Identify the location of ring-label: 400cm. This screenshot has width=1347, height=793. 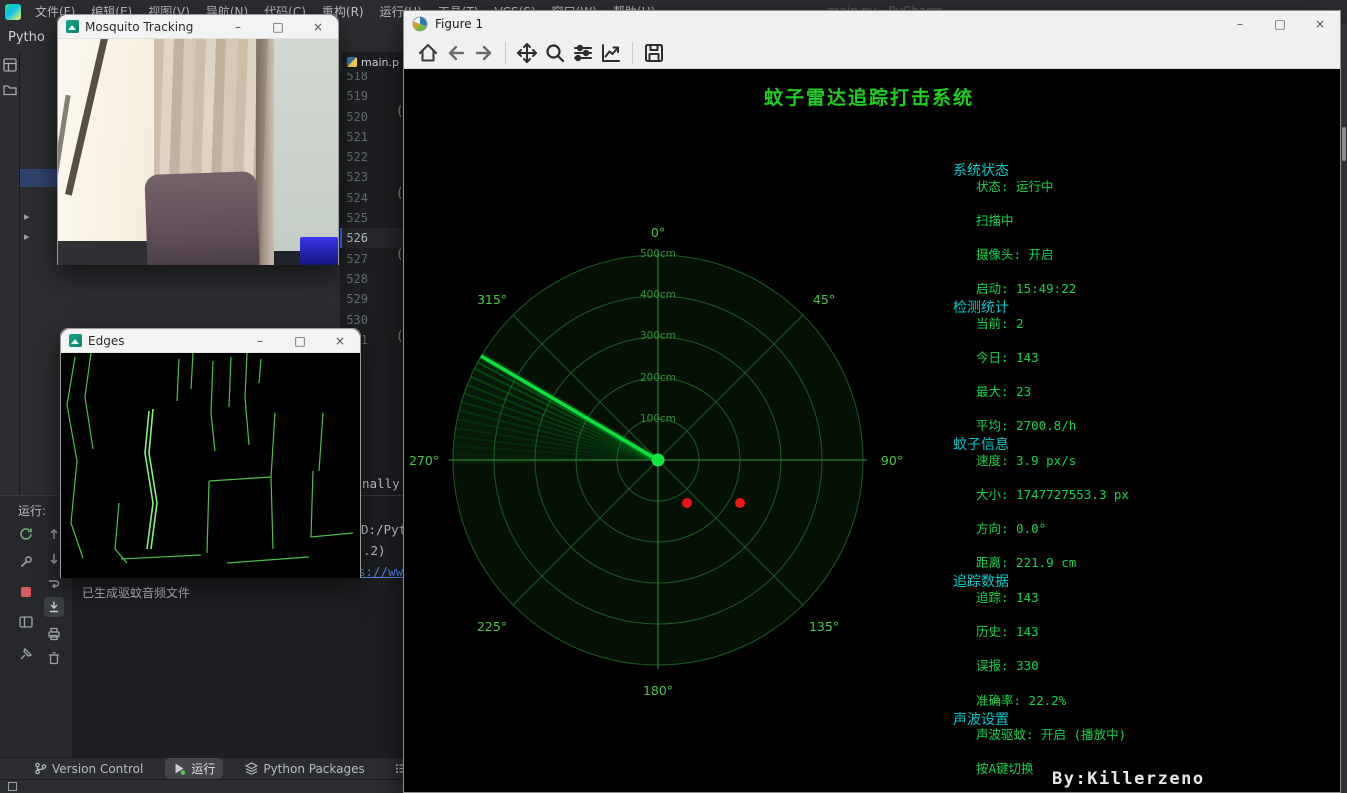
(658, 295).